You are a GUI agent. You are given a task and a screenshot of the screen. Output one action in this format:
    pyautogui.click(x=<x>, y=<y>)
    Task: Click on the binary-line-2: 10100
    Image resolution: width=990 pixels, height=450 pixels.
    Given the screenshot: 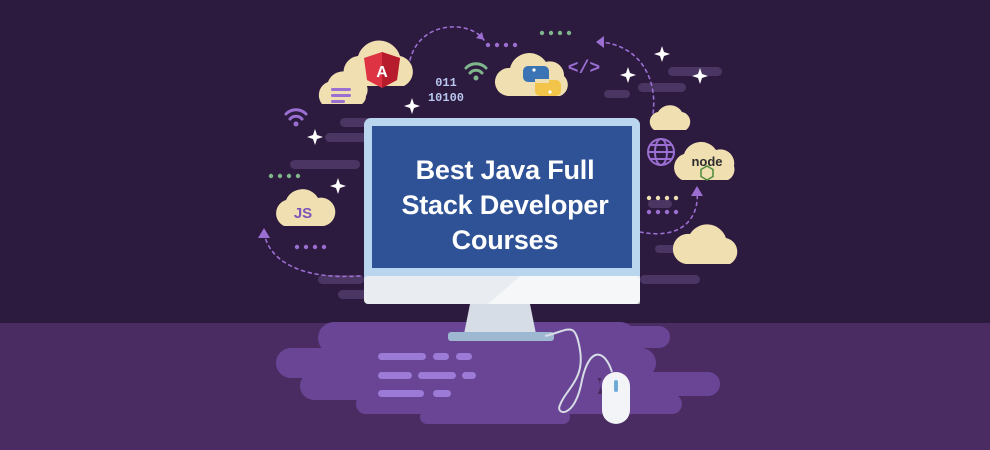 What is the action you would take?
    pyautogui.click(x=446, y=98)
    